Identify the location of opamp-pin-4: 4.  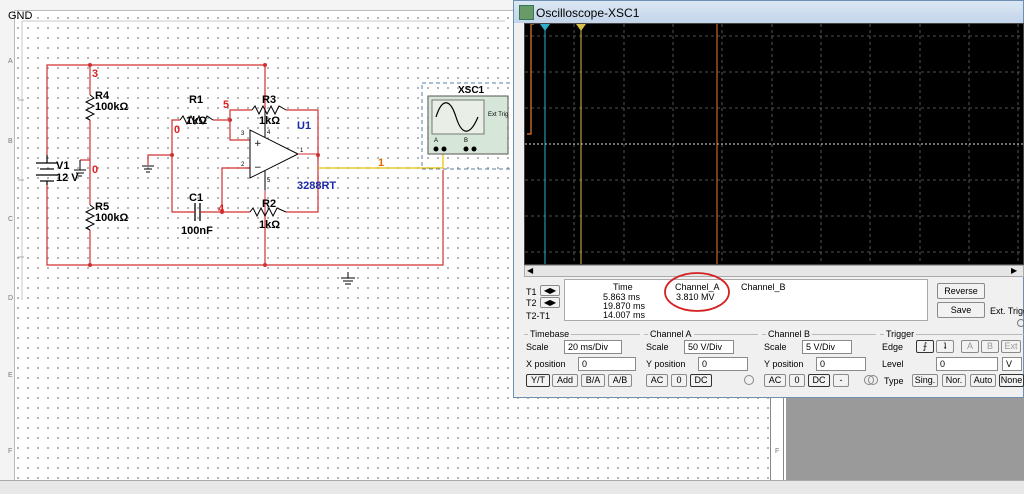
(269, 133).